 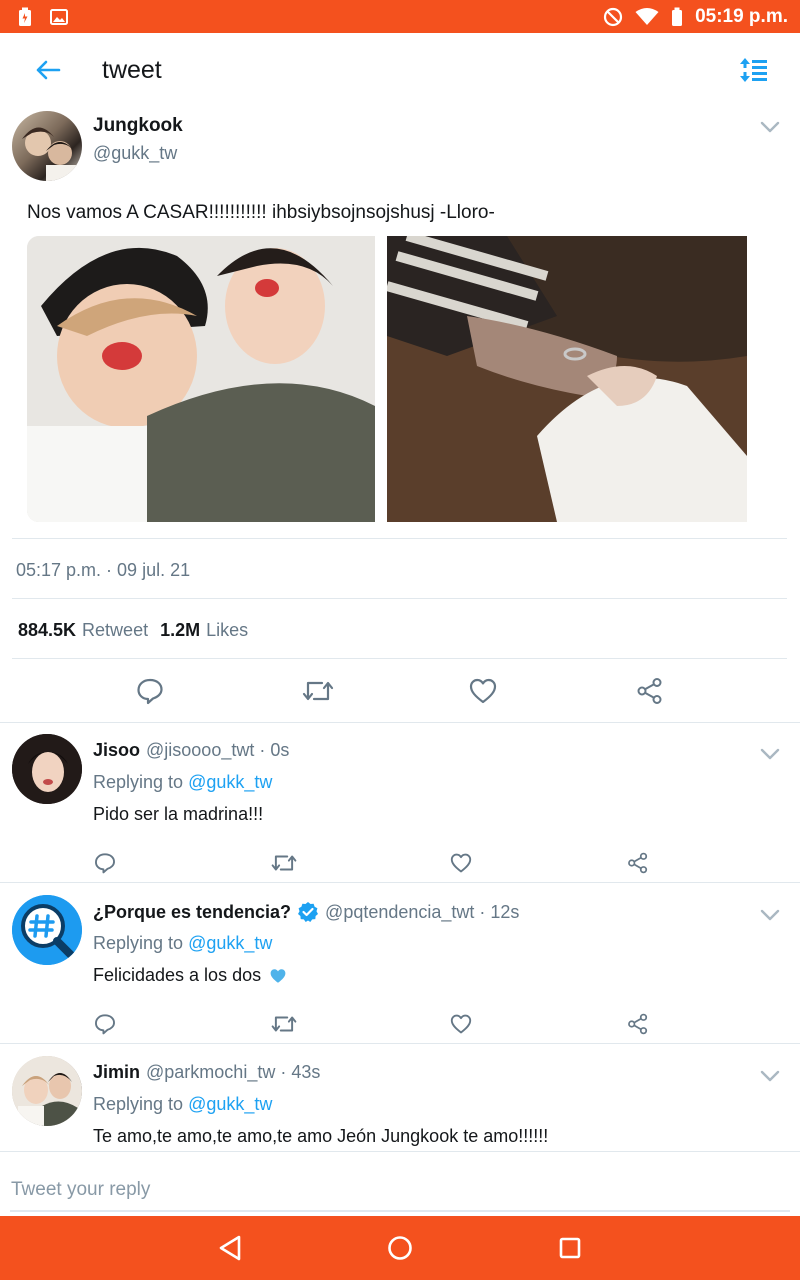 I want to click on reply-text: Pido ser la madrina!!!, so click(x=178, y=814).